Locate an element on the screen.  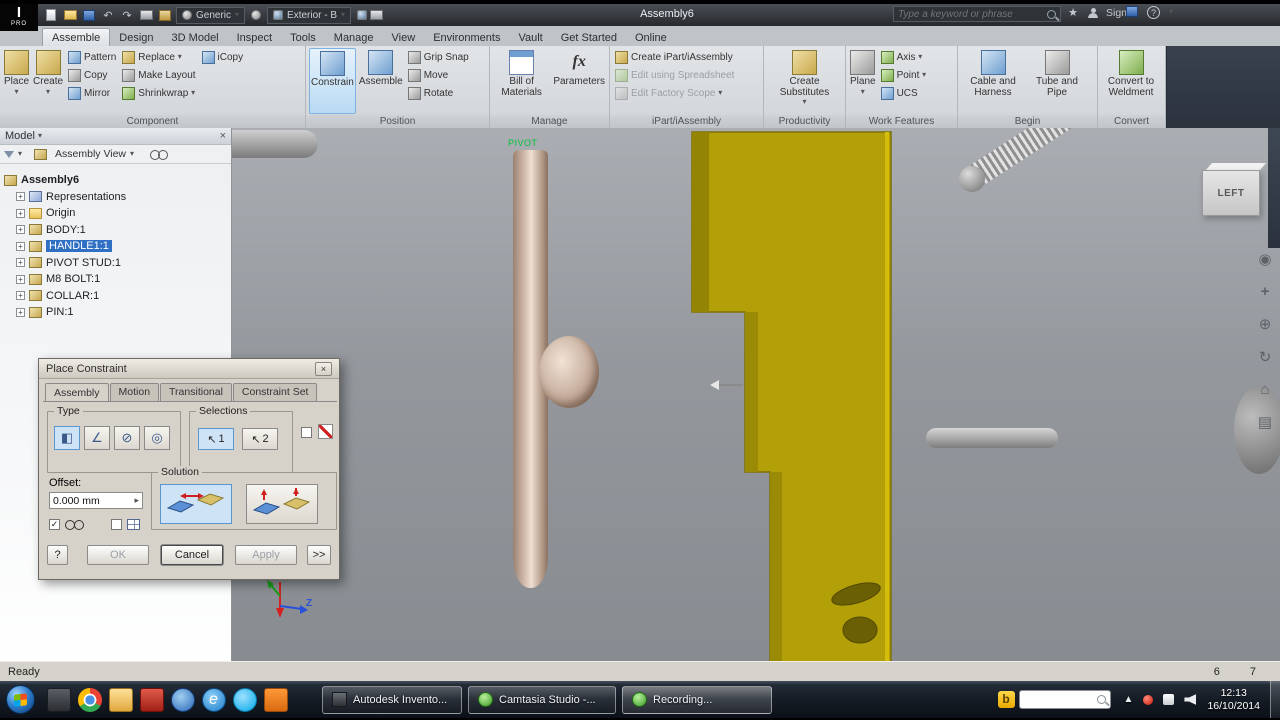
exchange-apps-button is located at coordinates (1132, 13).